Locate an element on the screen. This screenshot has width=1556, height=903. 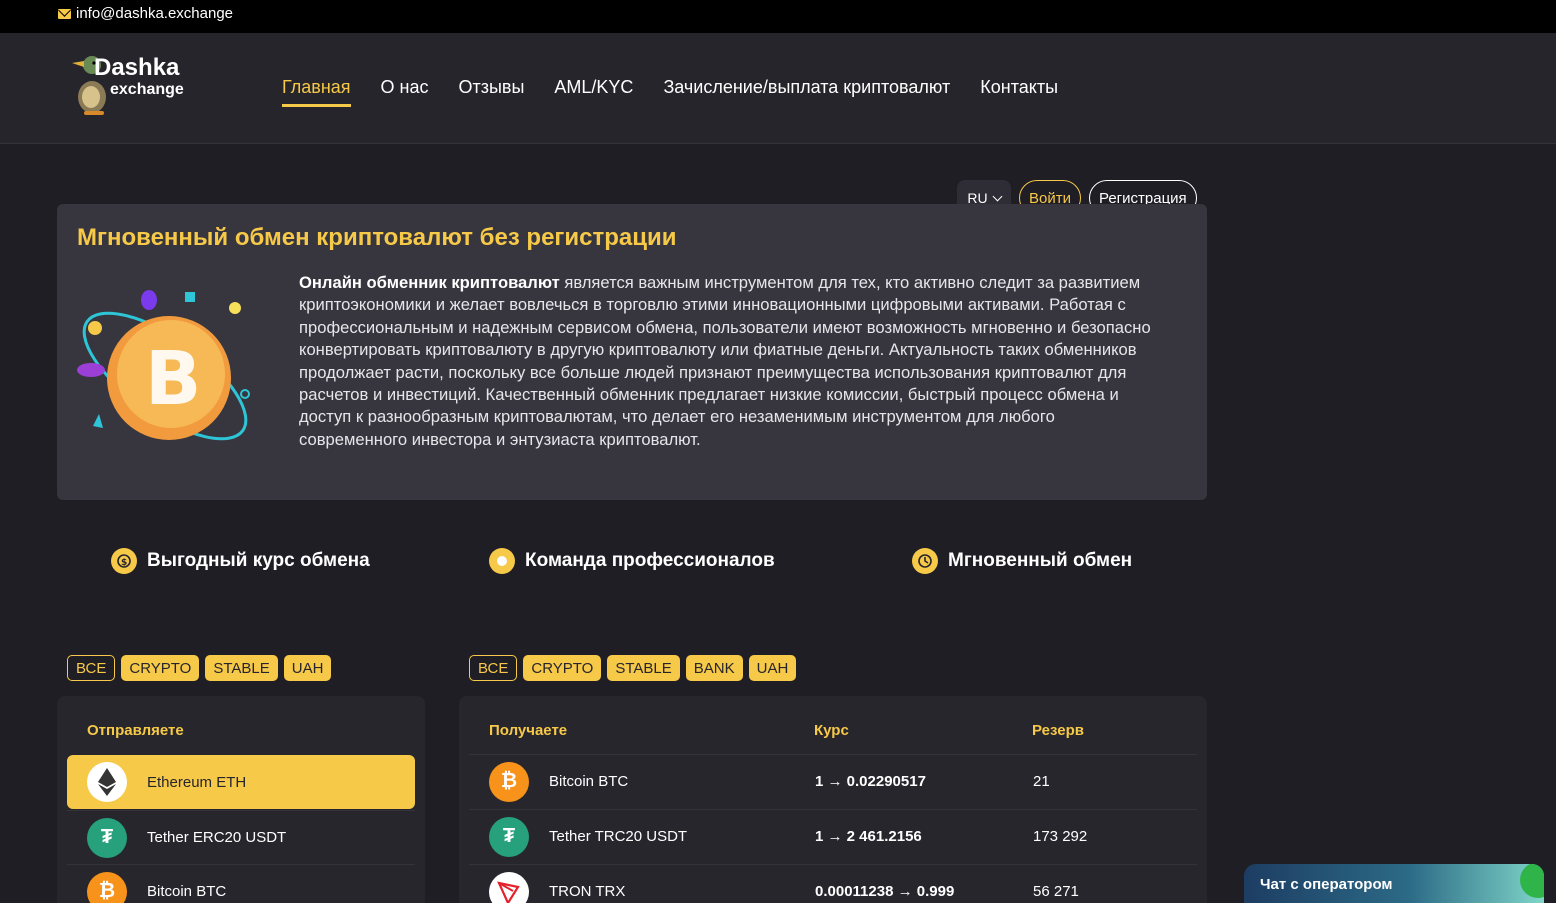
logo-title: Dashka is located at coordinates (137, 67).